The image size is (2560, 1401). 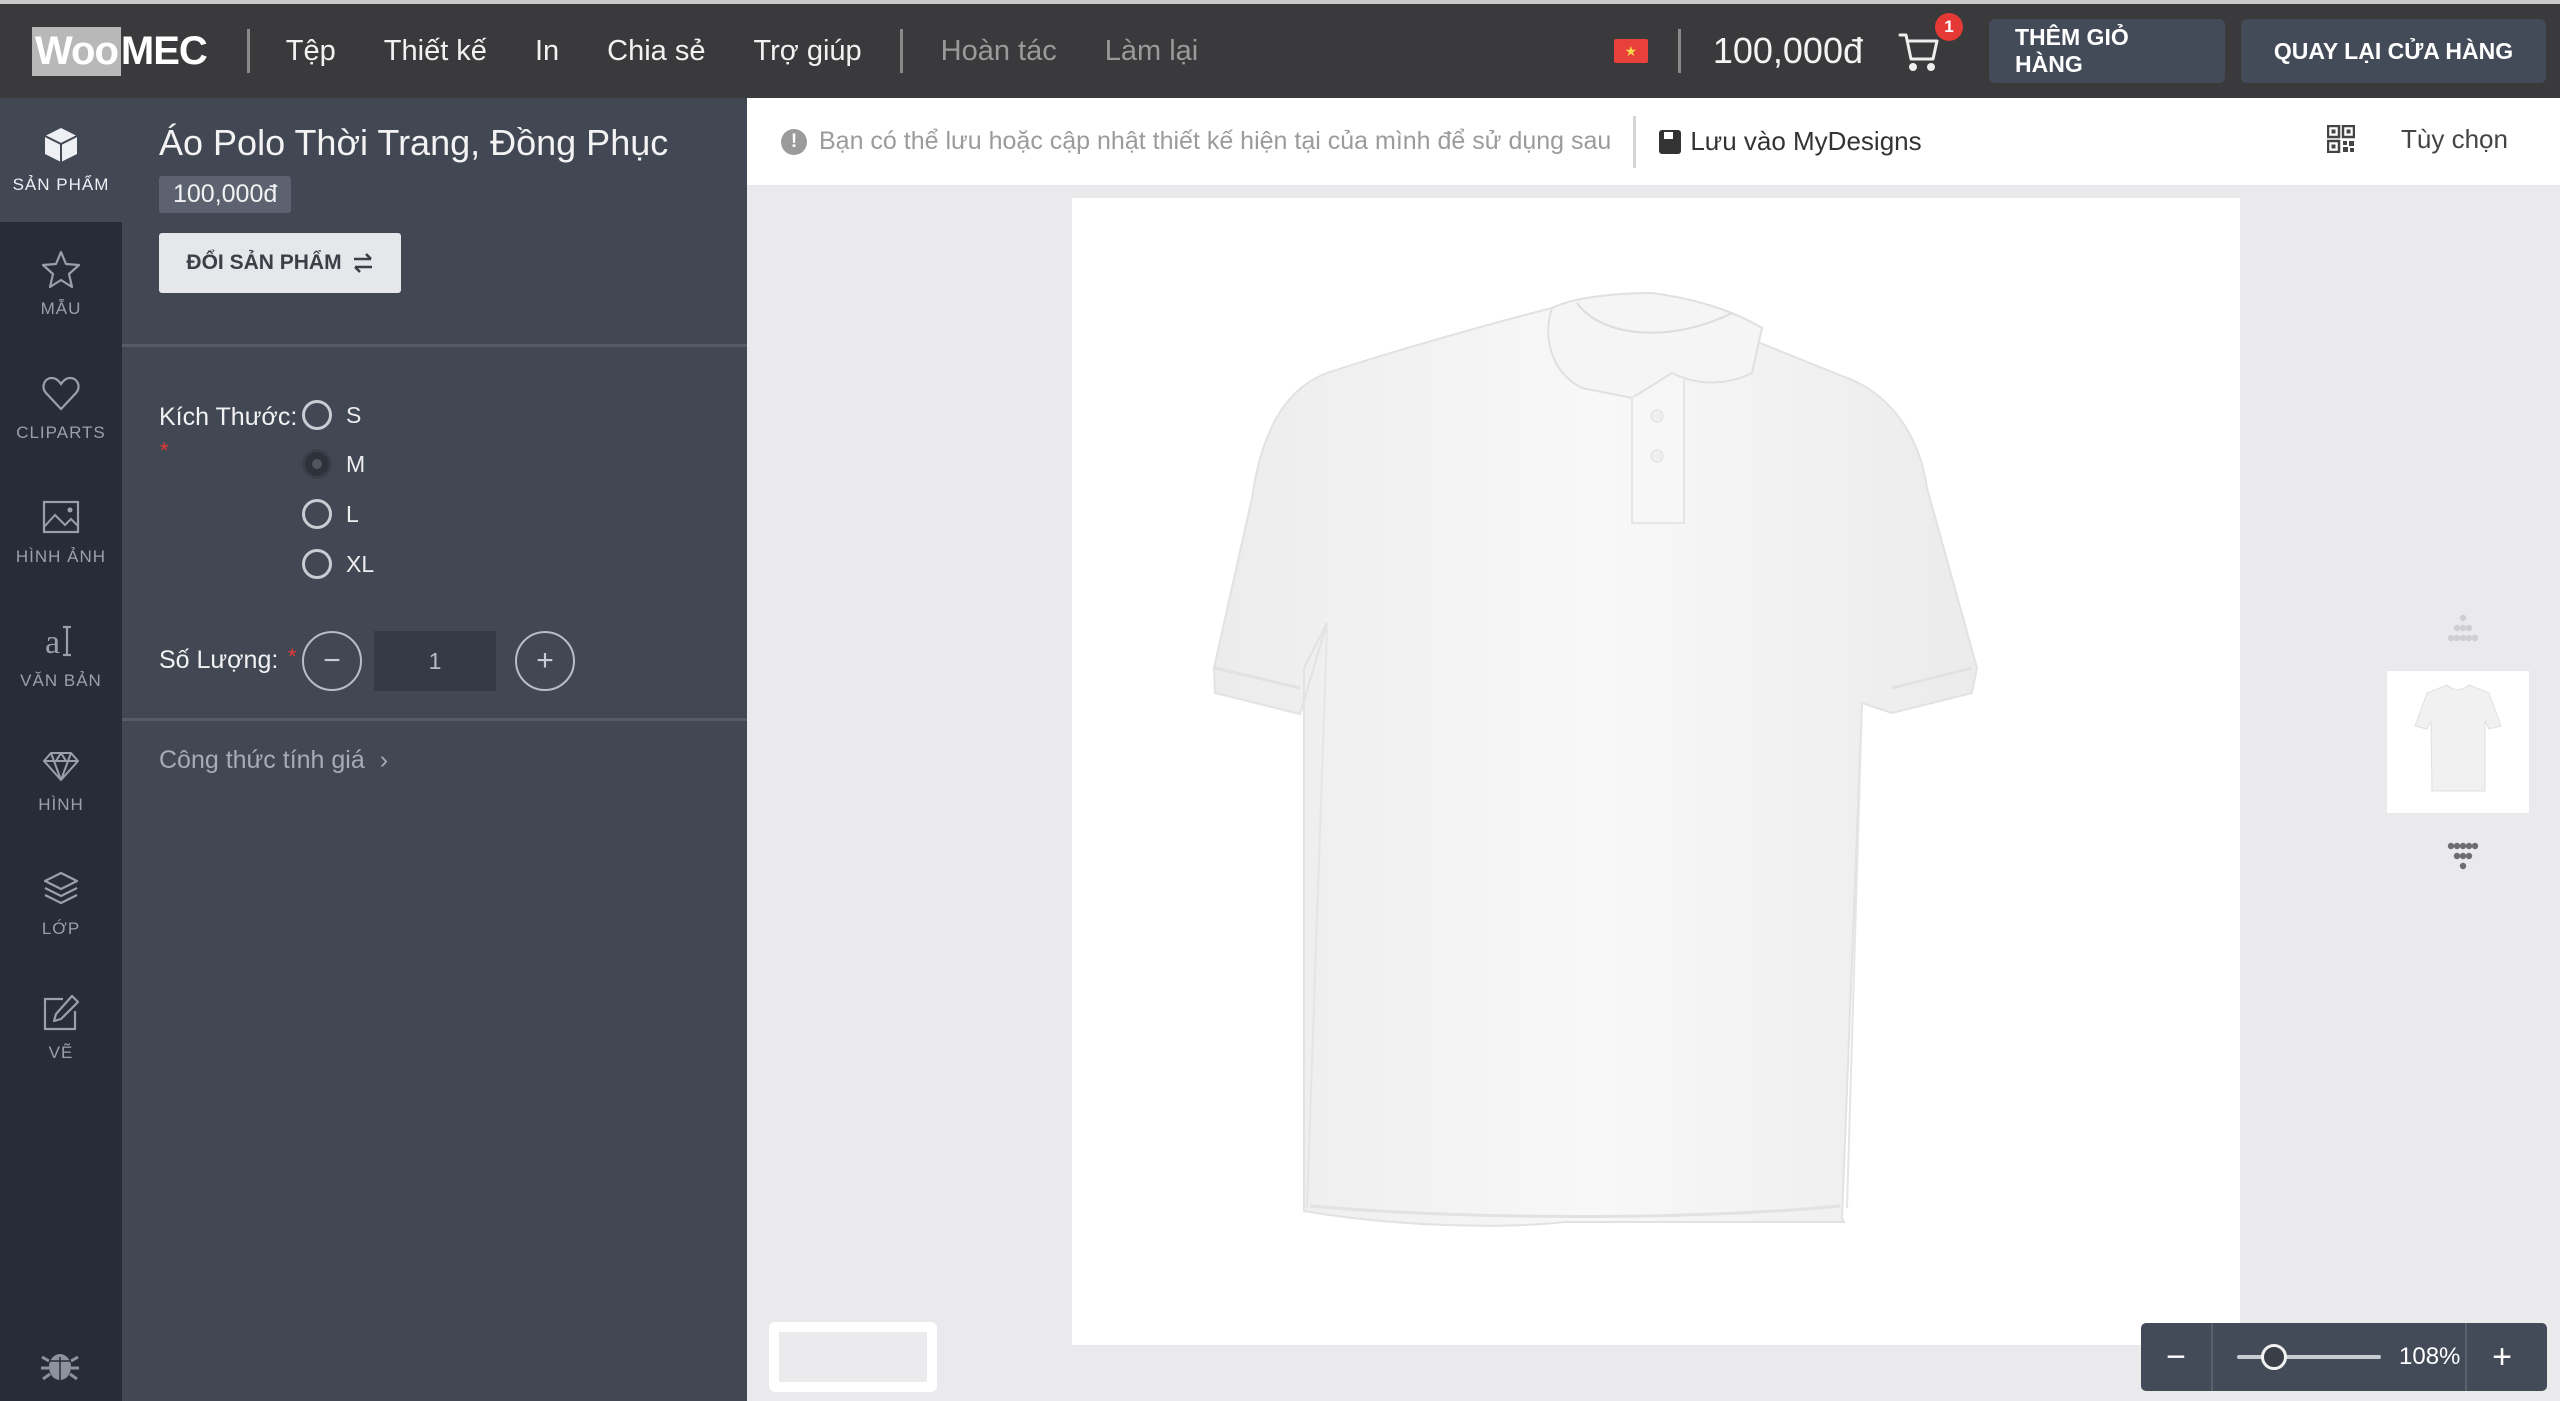 I want to click on undo-button: Hoàn tác, so click(x=999, y=51).